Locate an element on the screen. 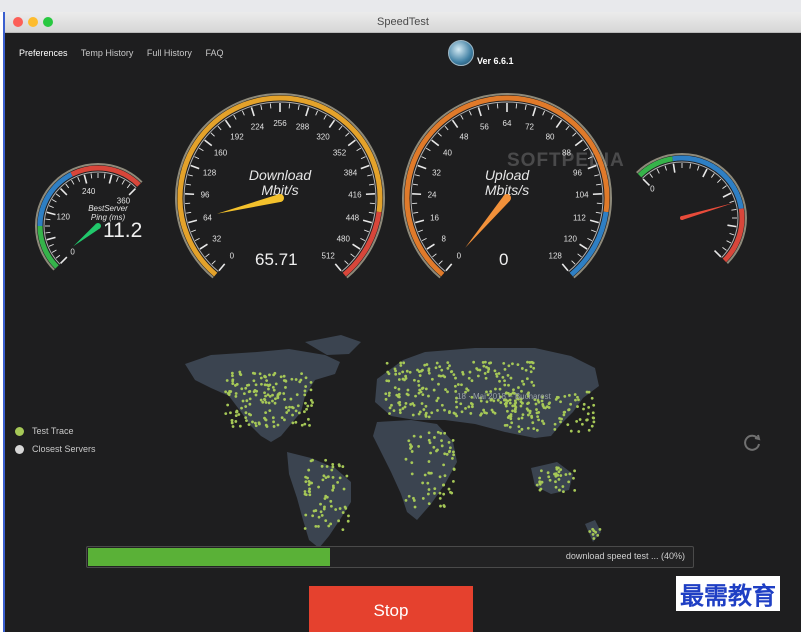 This screenshot has width=801, height=632. legend-item-closest-servers: Closest Servers is located at coordinates (55, 449).